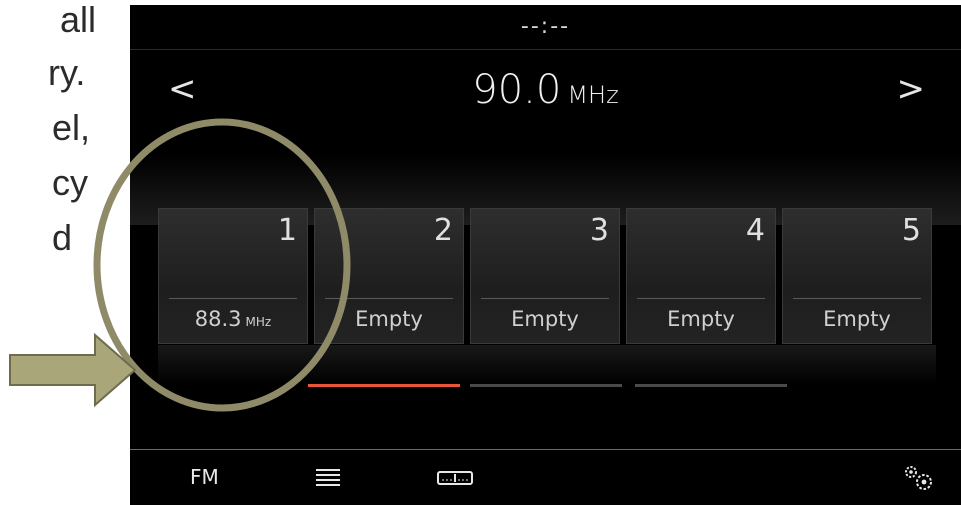 This screenshot has width=961, height=505. Describe the element at coordinates (287, 230) in the screenshot. I see `preset-number: 1` at that location.